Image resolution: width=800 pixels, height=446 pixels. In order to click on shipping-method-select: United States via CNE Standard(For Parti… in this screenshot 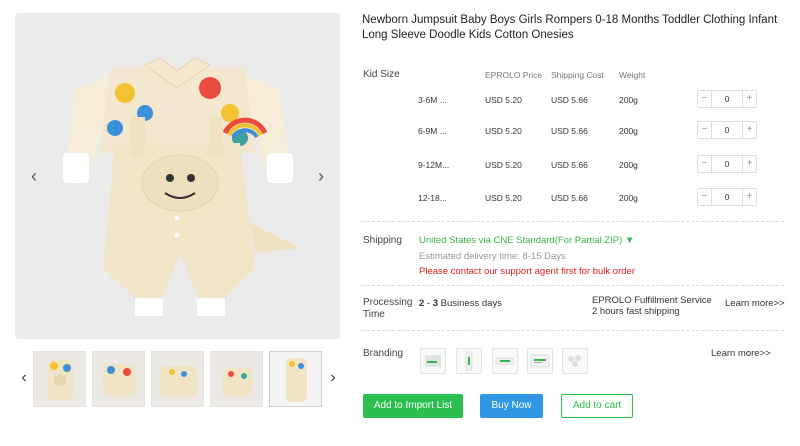, I will do `click(526, 240)`.